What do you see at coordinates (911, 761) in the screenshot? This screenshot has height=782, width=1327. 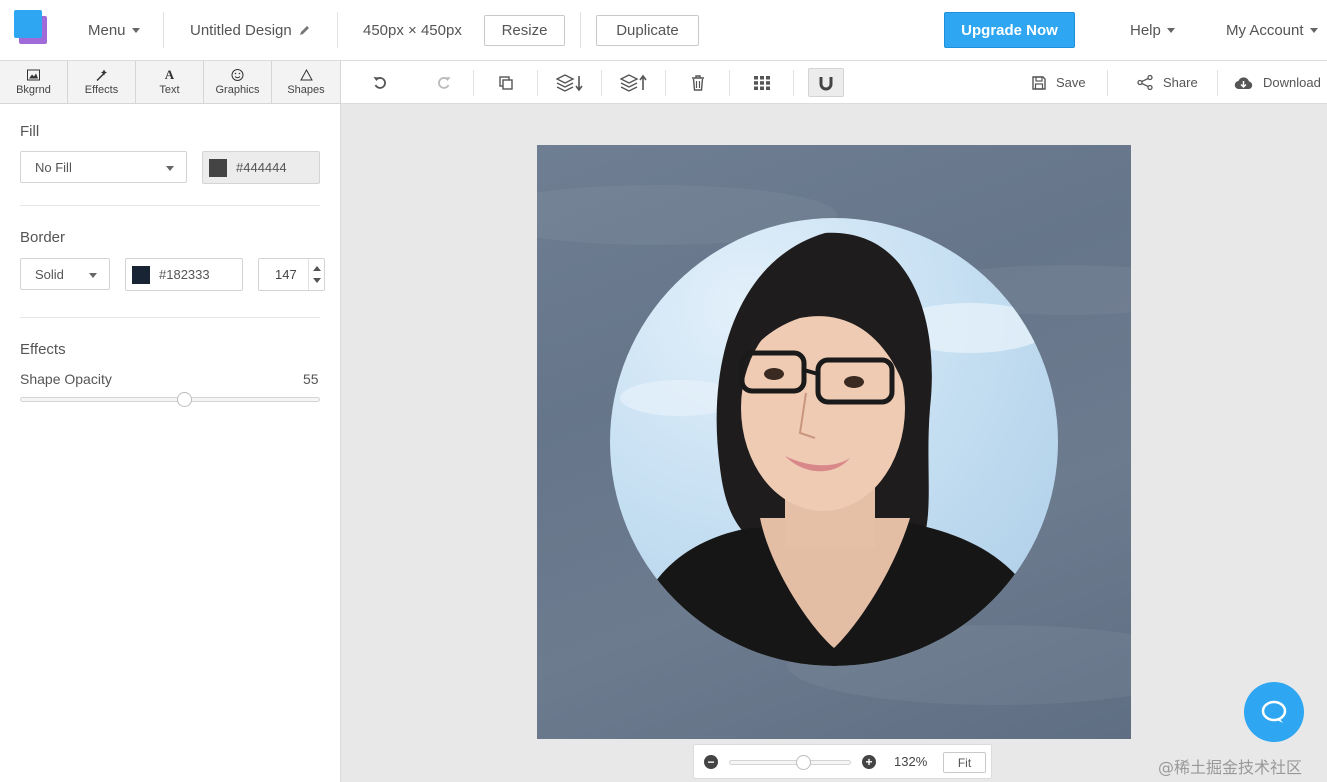 I see `zoom-percent: 132%` at bounding box center [911, 761].